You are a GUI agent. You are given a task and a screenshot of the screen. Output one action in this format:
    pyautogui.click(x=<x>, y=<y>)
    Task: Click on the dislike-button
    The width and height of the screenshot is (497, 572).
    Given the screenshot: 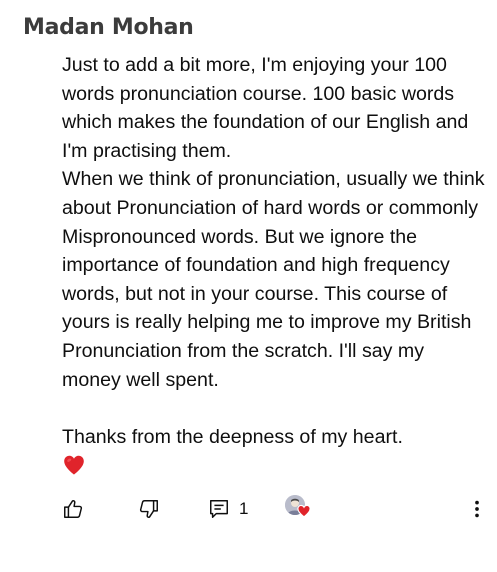 What is the action you would take?
    pyautogui.click(x=149, y=509)
    